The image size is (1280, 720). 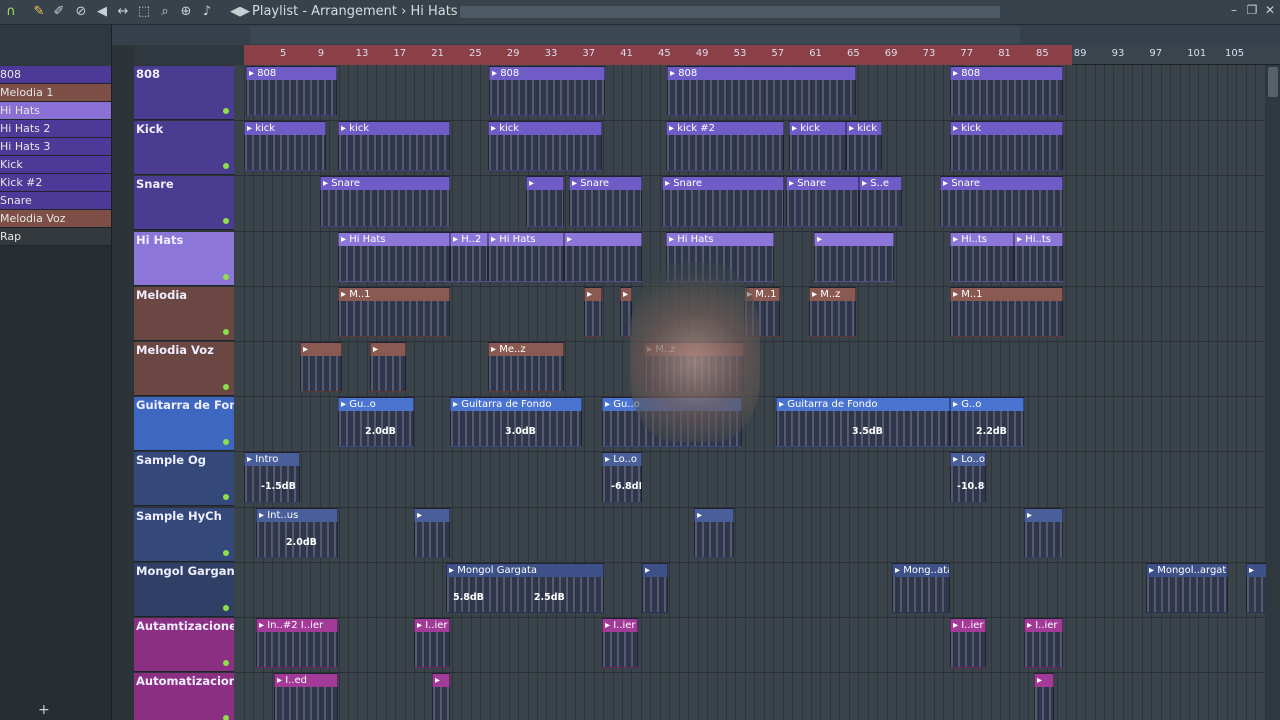 What do you see at coordinates (297, 643) in the screenshot?
I see `playlist-clip: ▸ In..#2 I..ier` at bounding box center [297, 643].